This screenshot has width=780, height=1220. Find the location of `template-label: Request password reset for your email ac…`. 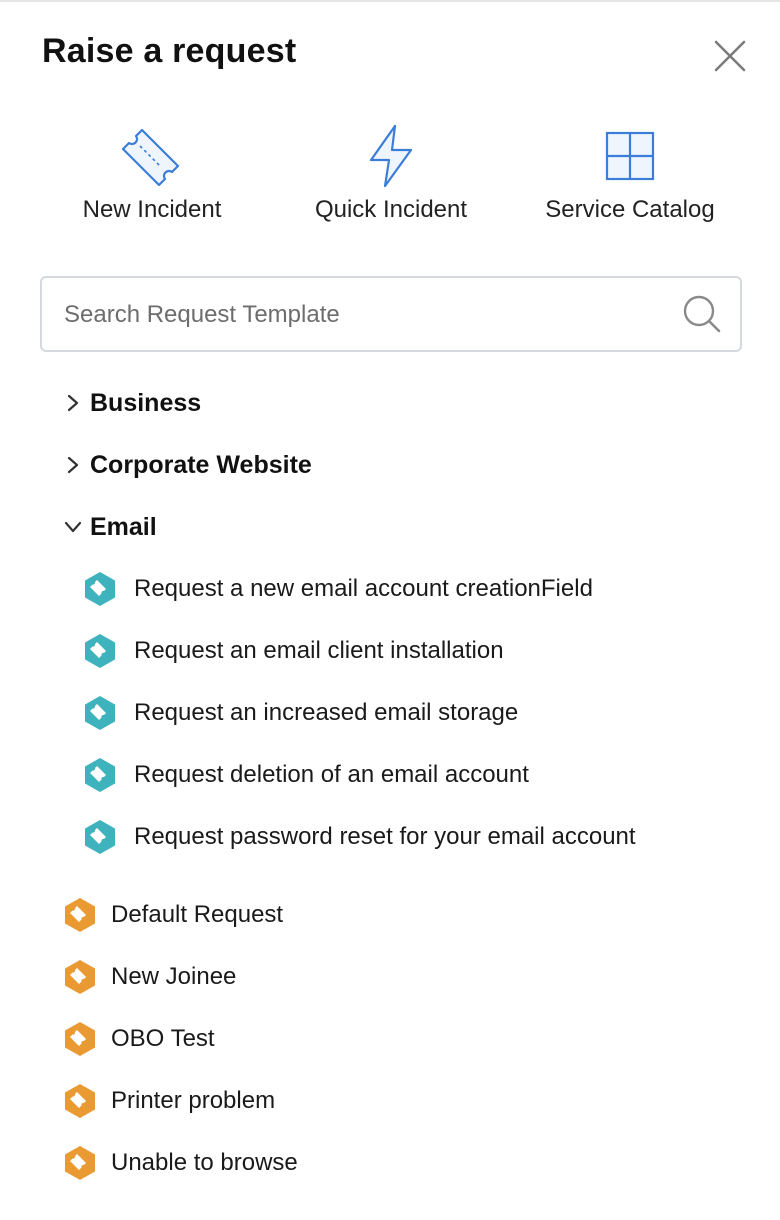

template-label: Request password reset for your email ac… is located at coordinates (385, 836).